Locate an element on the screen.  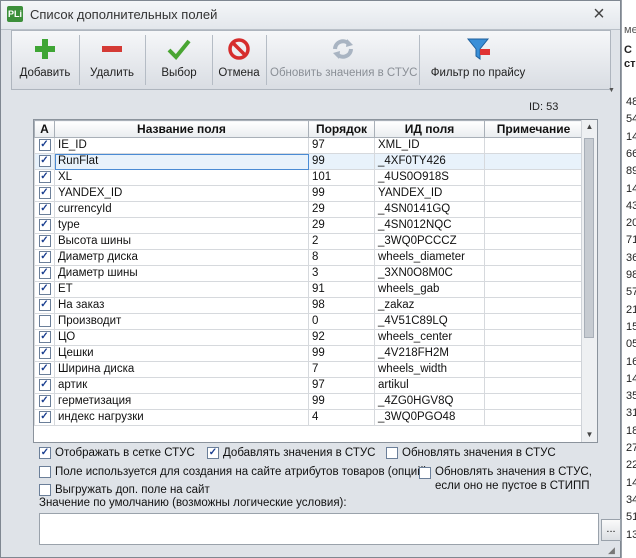
table-row: ✓ RunFlat 99 _4XF0TY426 is located at coordinates (308, 161).